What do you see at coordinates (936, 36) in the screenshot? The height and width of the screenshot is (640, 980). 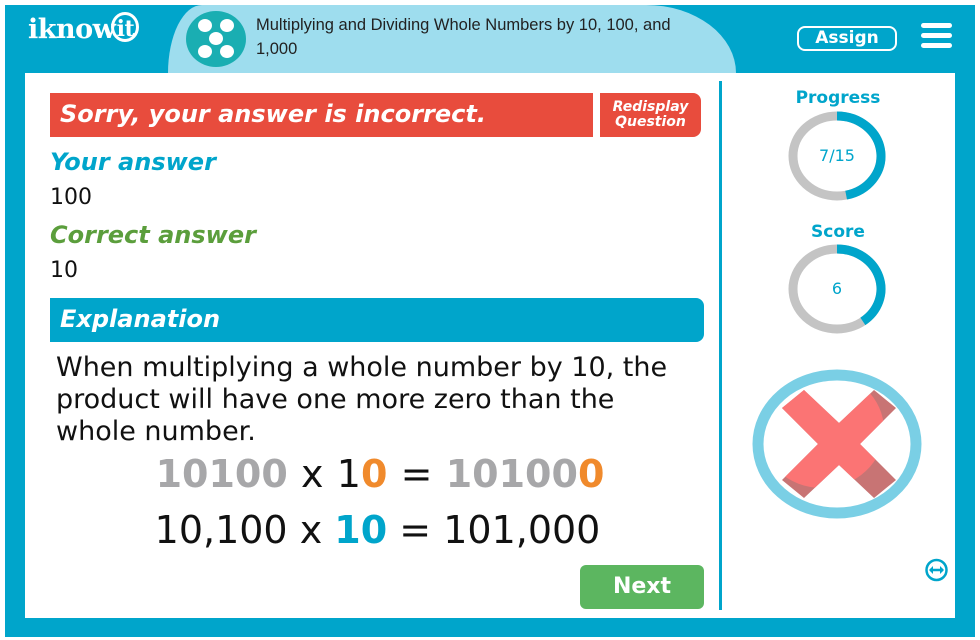 I see `hamburger-menu-icon` at bounding box center [936, 36].